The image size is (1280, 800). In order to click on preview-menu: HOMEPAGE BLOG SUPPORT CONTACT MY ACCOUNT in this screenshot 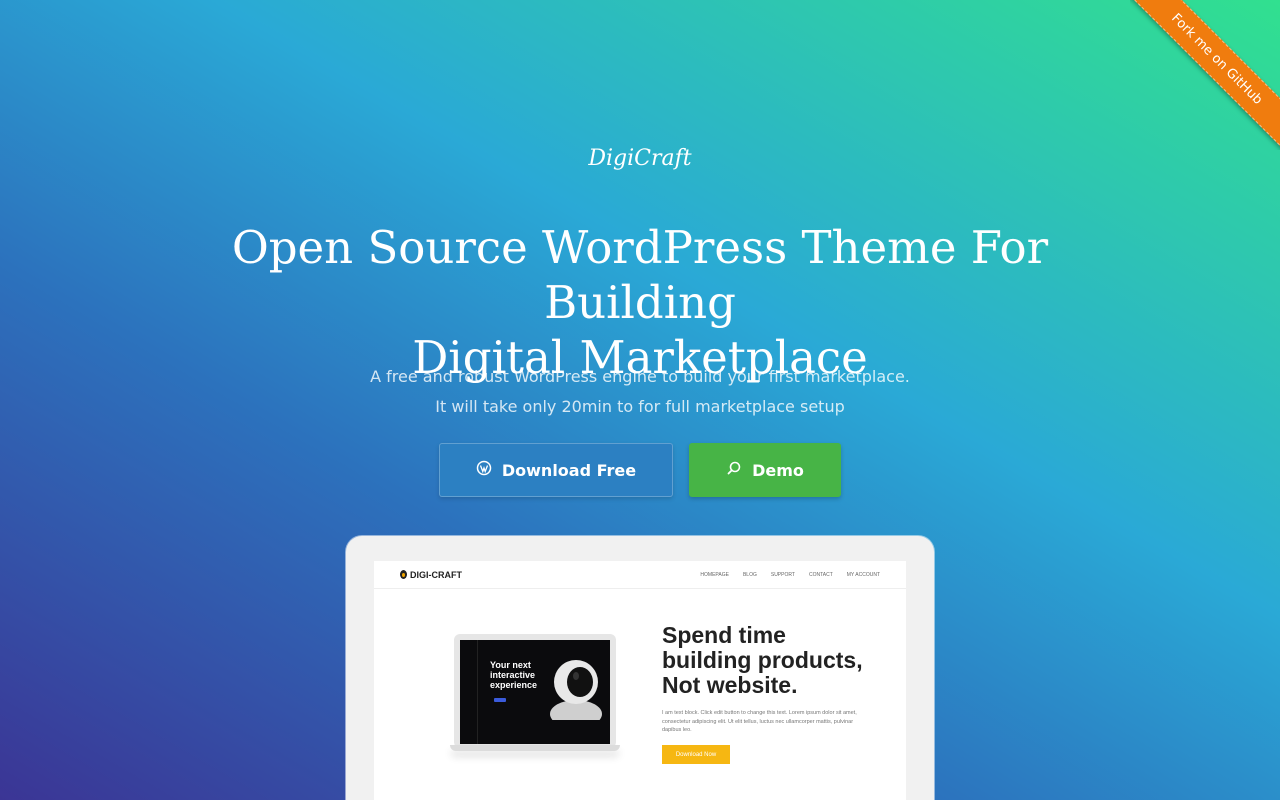, I will do `click(790, 575)`.